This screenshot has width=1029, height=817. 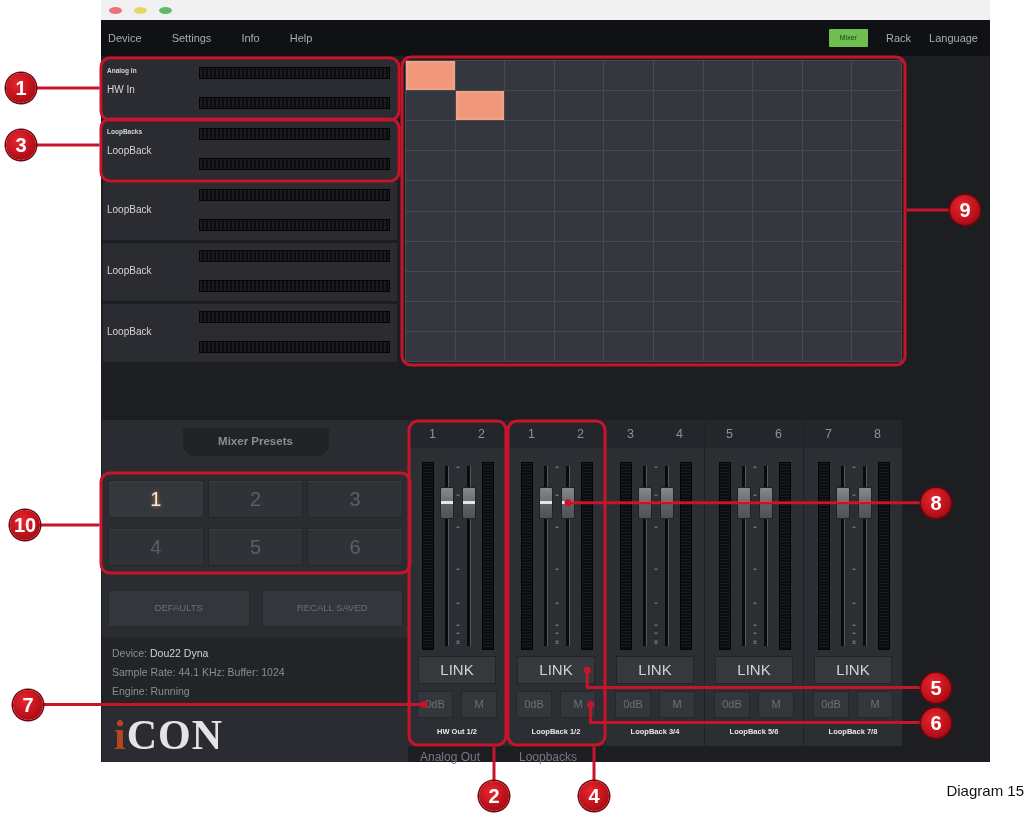 What do you see at coordinates (255, 442) in the screenshot?
I see `presets-header: Mixer Presets` at bounding box center [255, 442].